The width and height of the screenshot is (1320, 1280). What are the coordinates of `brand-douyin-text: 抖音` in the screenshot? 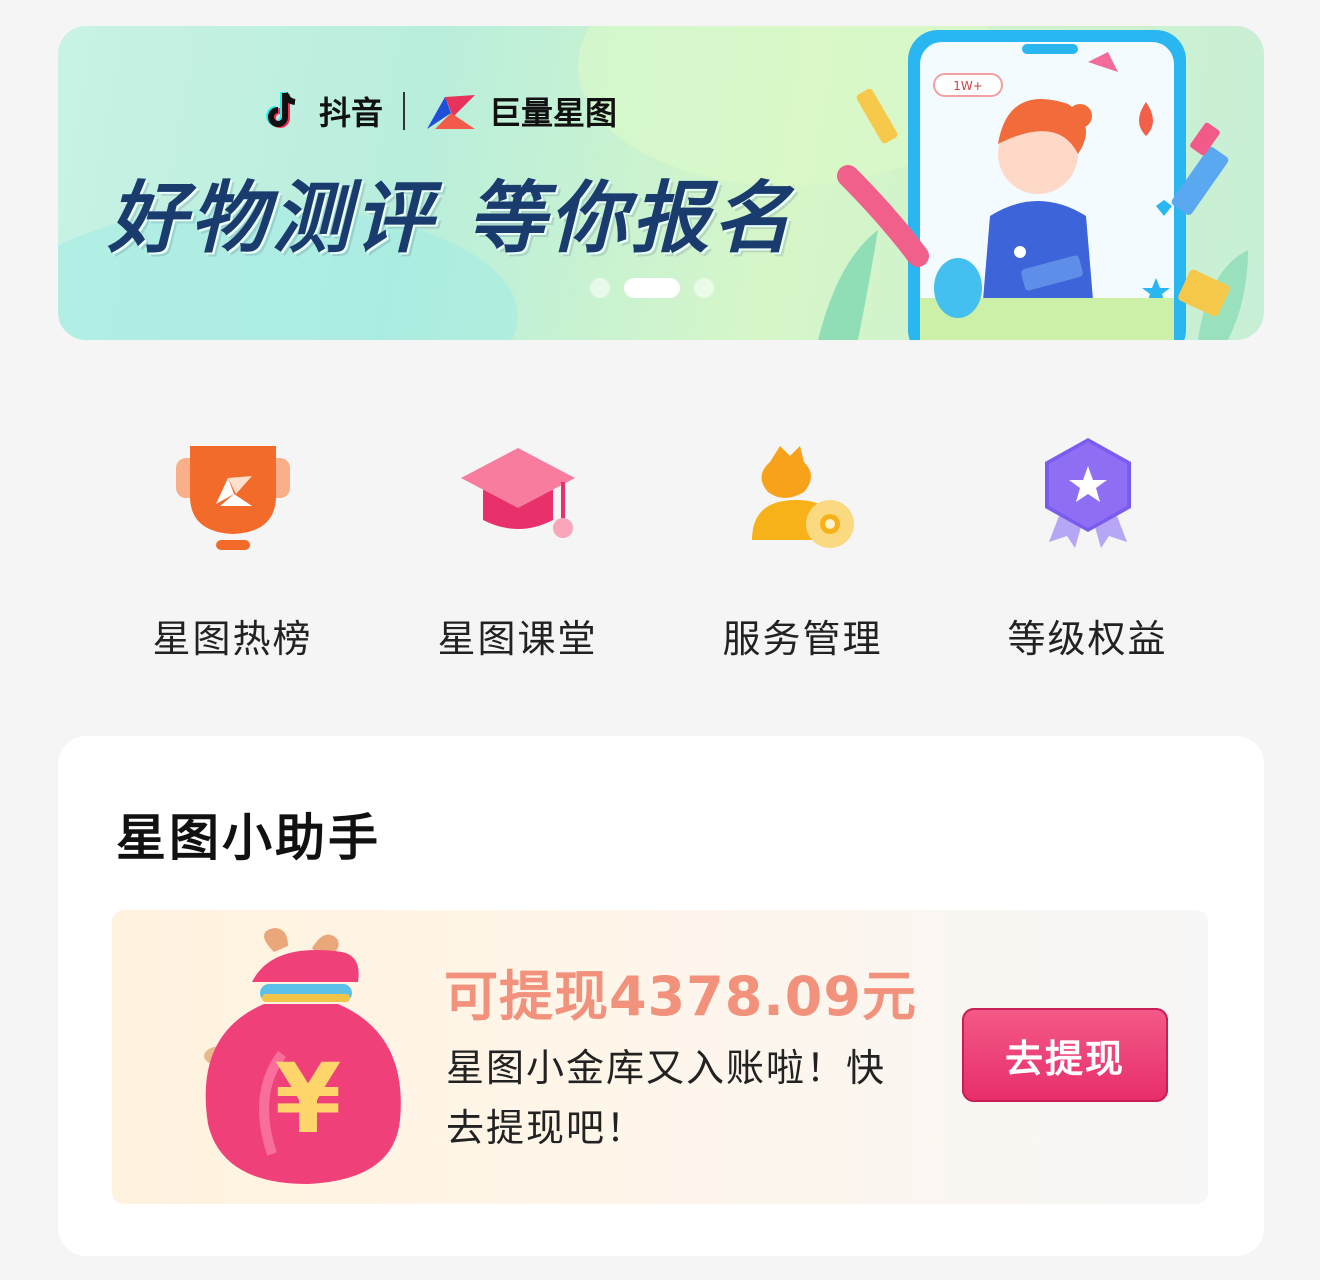 It's located at (351, 113).